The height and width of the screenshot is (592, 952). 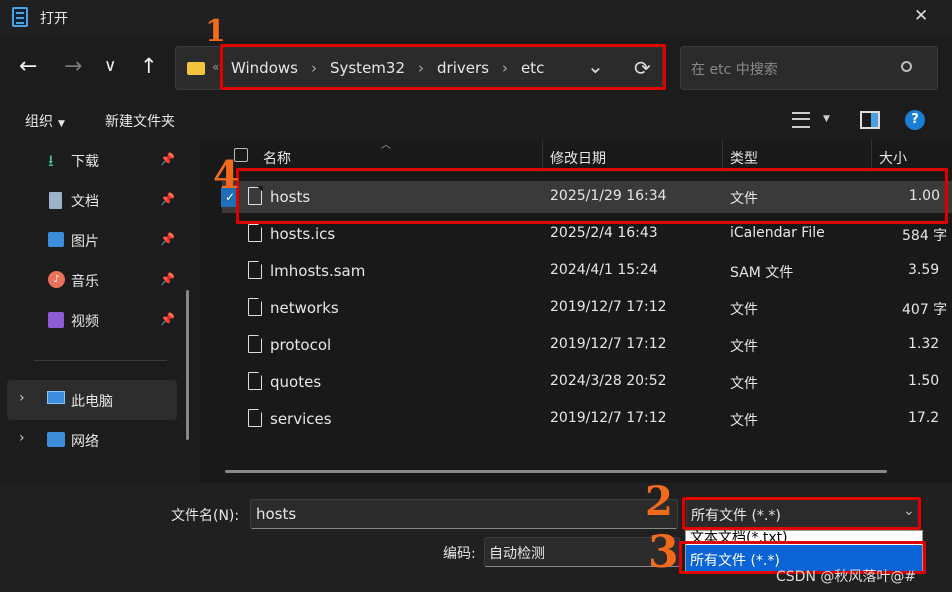 I want to click on help-icon: ?, so click(x=915, y=120).